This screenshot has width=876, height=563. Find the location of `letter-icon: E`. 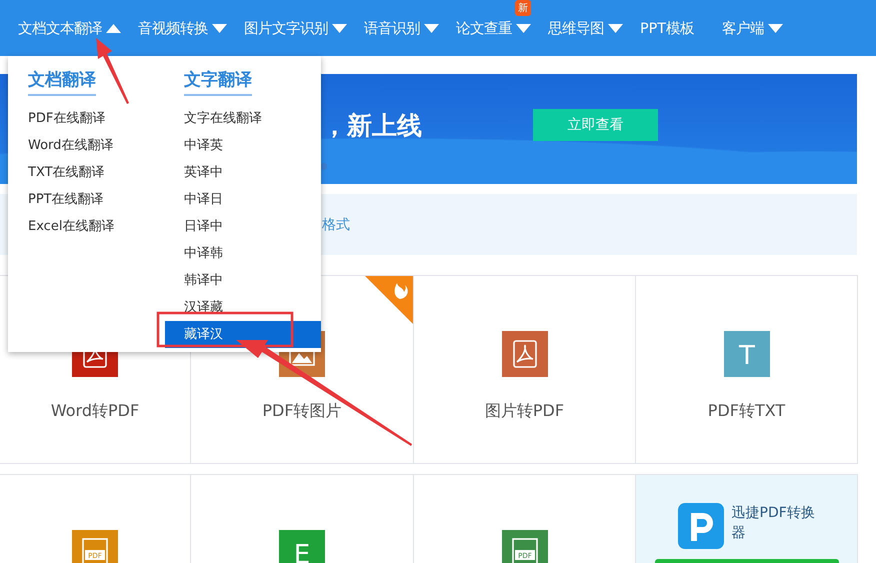

letter-icon: E is located at coordinates (302, 546).